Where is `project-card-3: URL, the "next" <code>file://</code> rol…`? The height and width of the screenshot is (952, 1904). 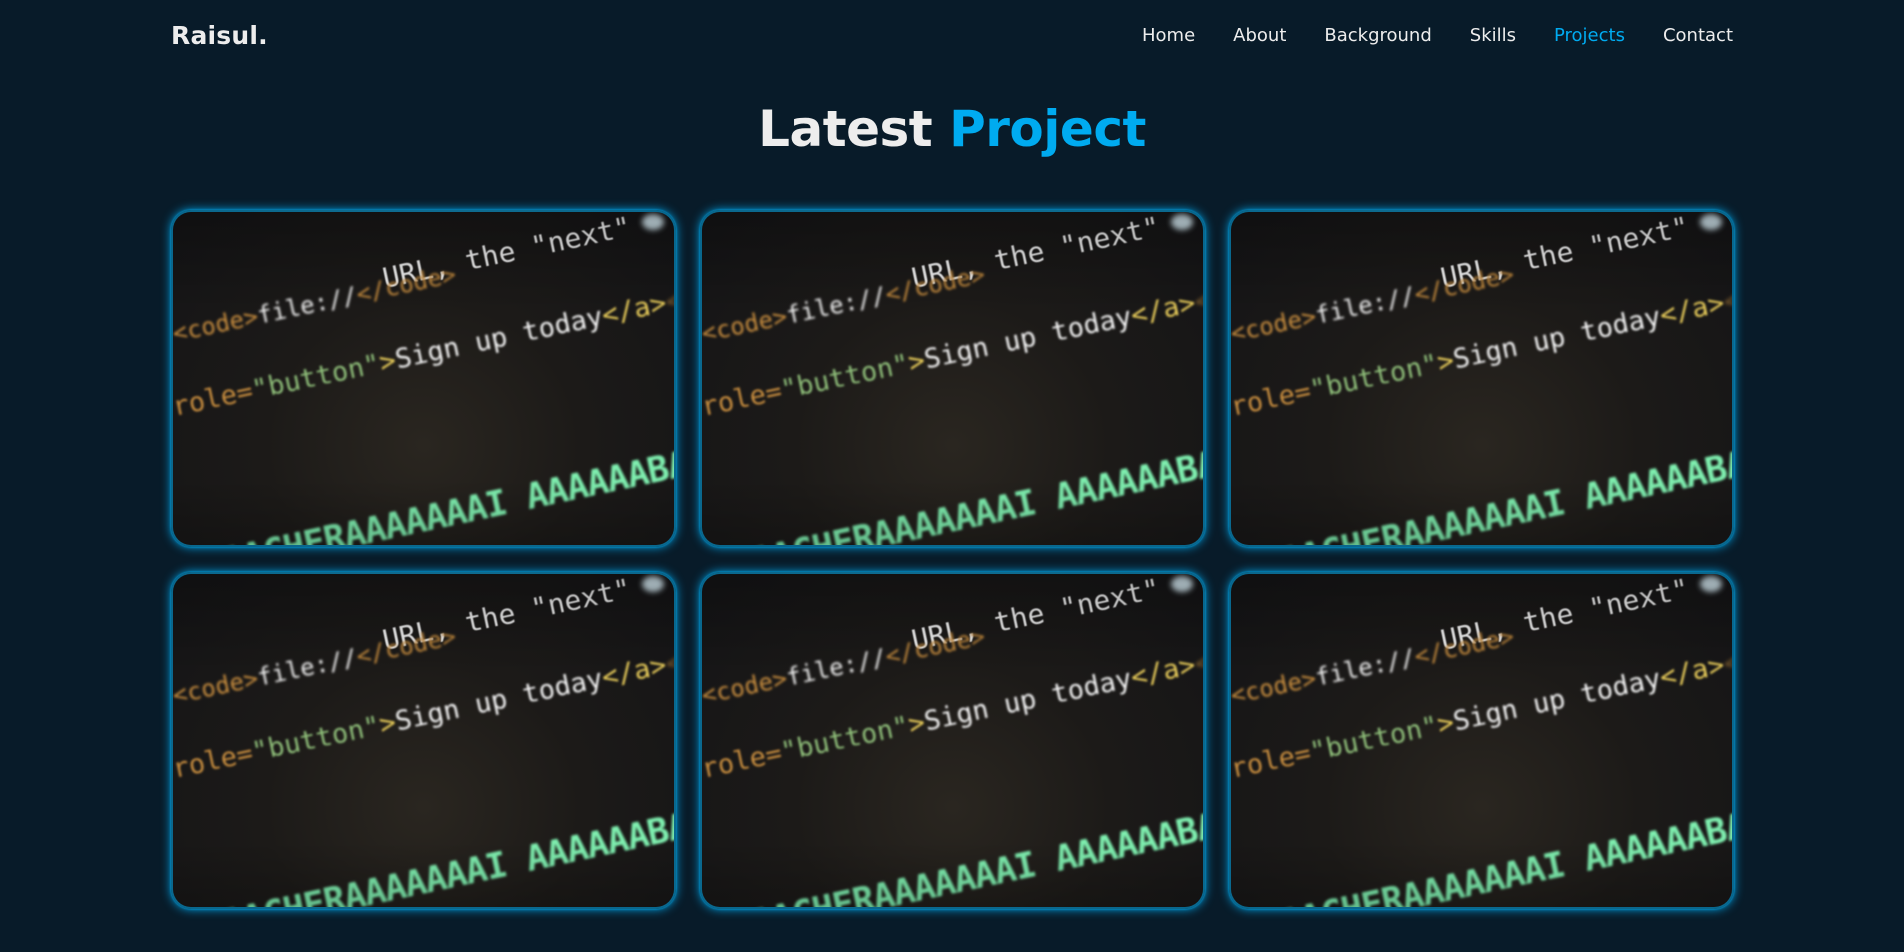
project-card-3: URL, the "next" <code>file://</code> rol… is located at coordinates (1481, 378).